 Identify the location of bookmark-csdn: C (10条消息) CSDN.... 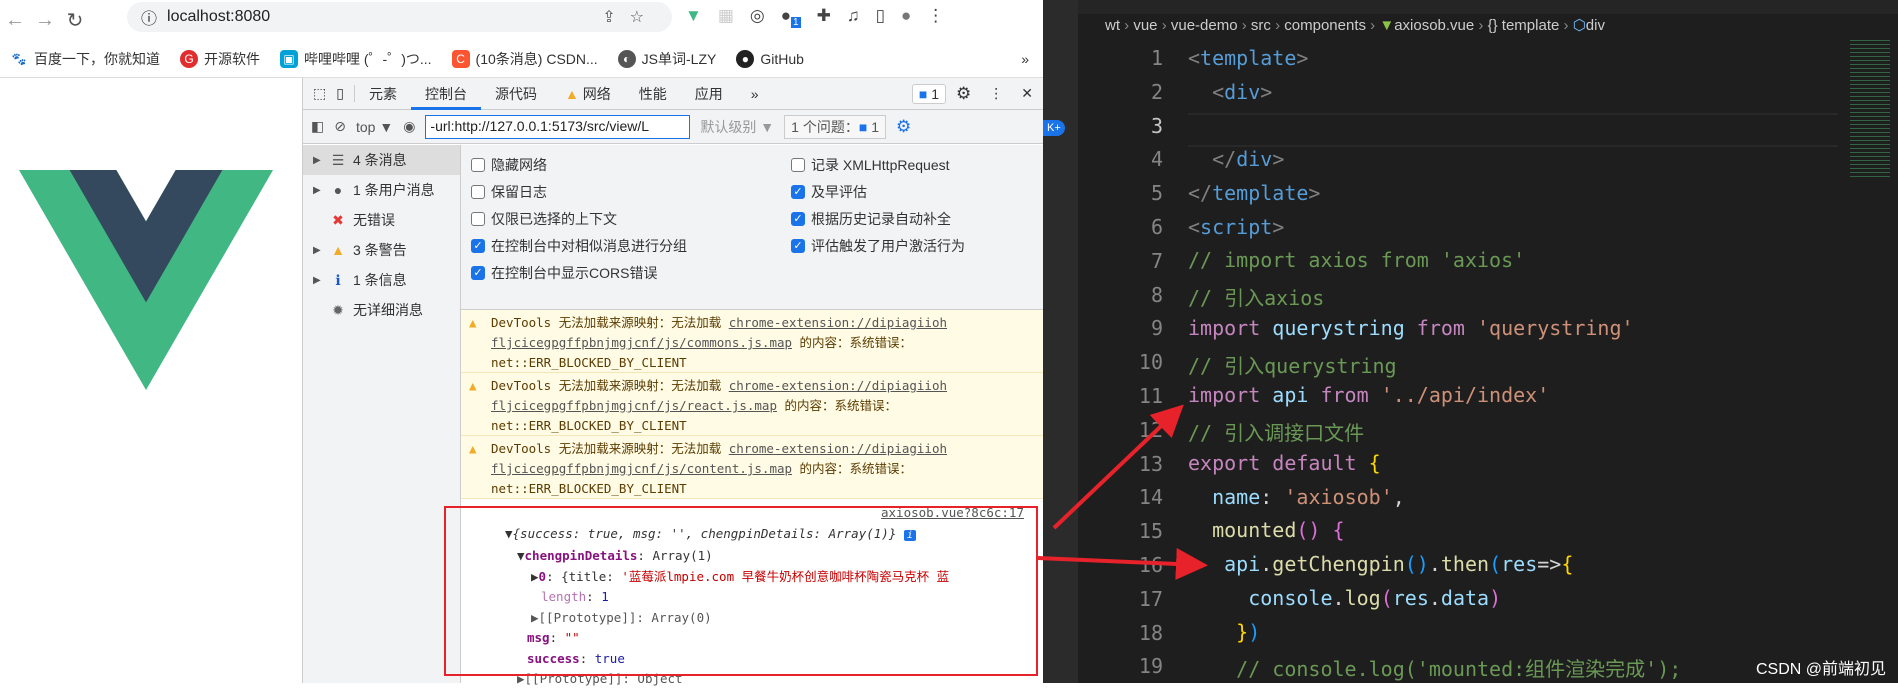
(524, 59).